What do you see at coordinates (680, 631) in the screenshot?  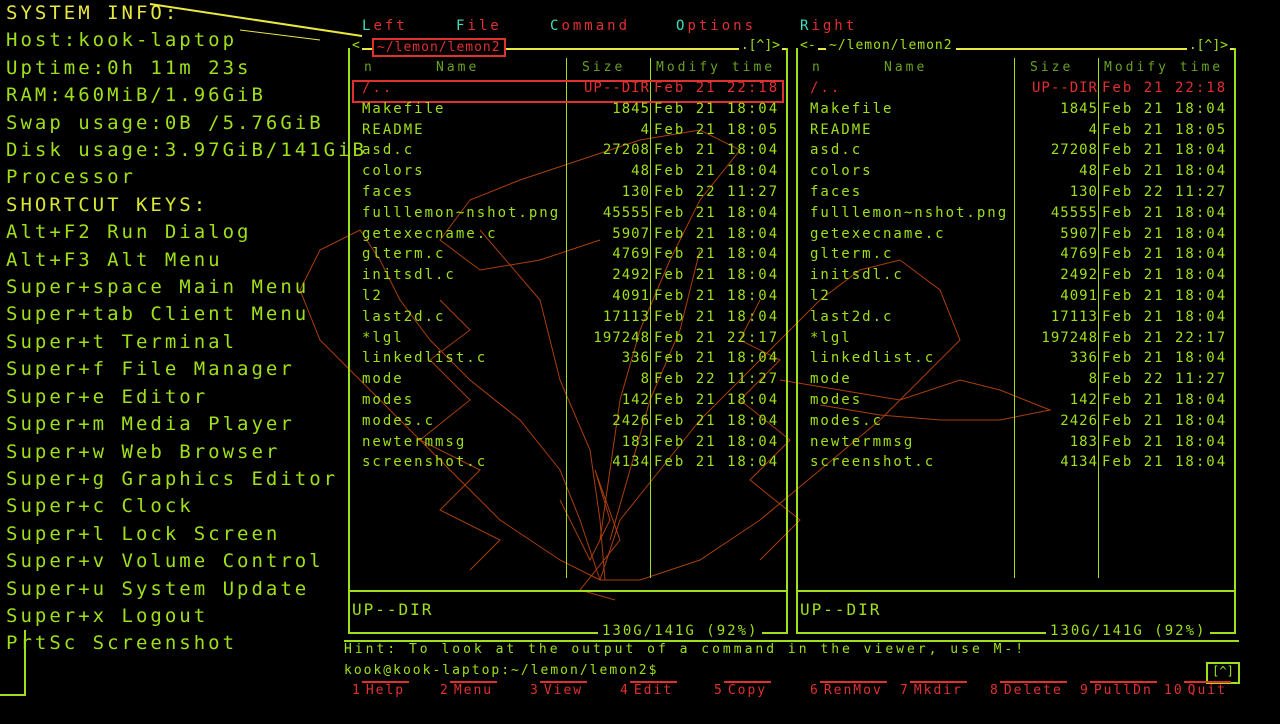 I see `free-space: 130G/141G (92%)` at bounding box center [680, 631].